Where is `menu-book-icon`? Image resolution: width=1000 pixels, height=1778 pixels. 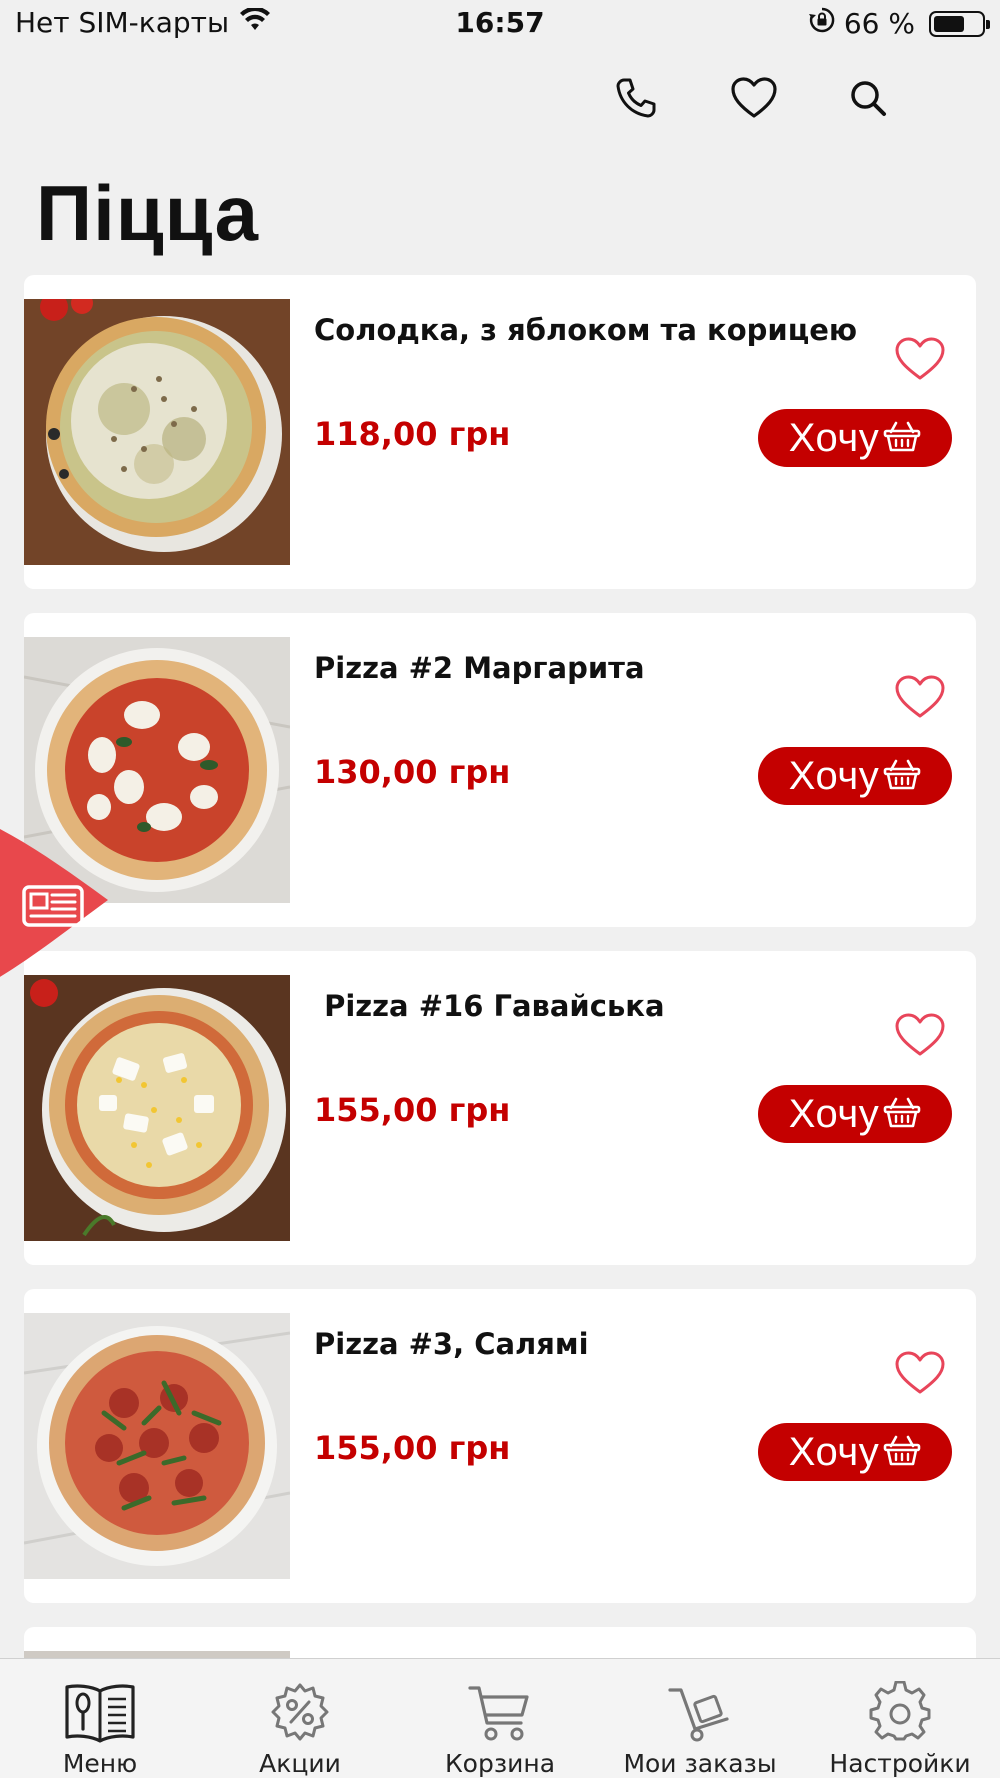 menu-book-icon is located at coordinates (100, 1710).